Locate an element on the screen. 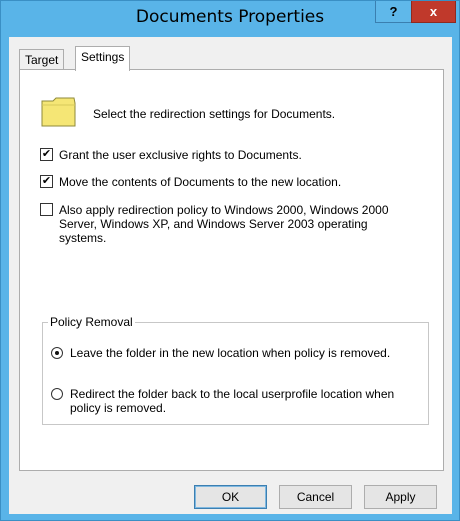  tab-target: Target is located at coordinates (42, 59).